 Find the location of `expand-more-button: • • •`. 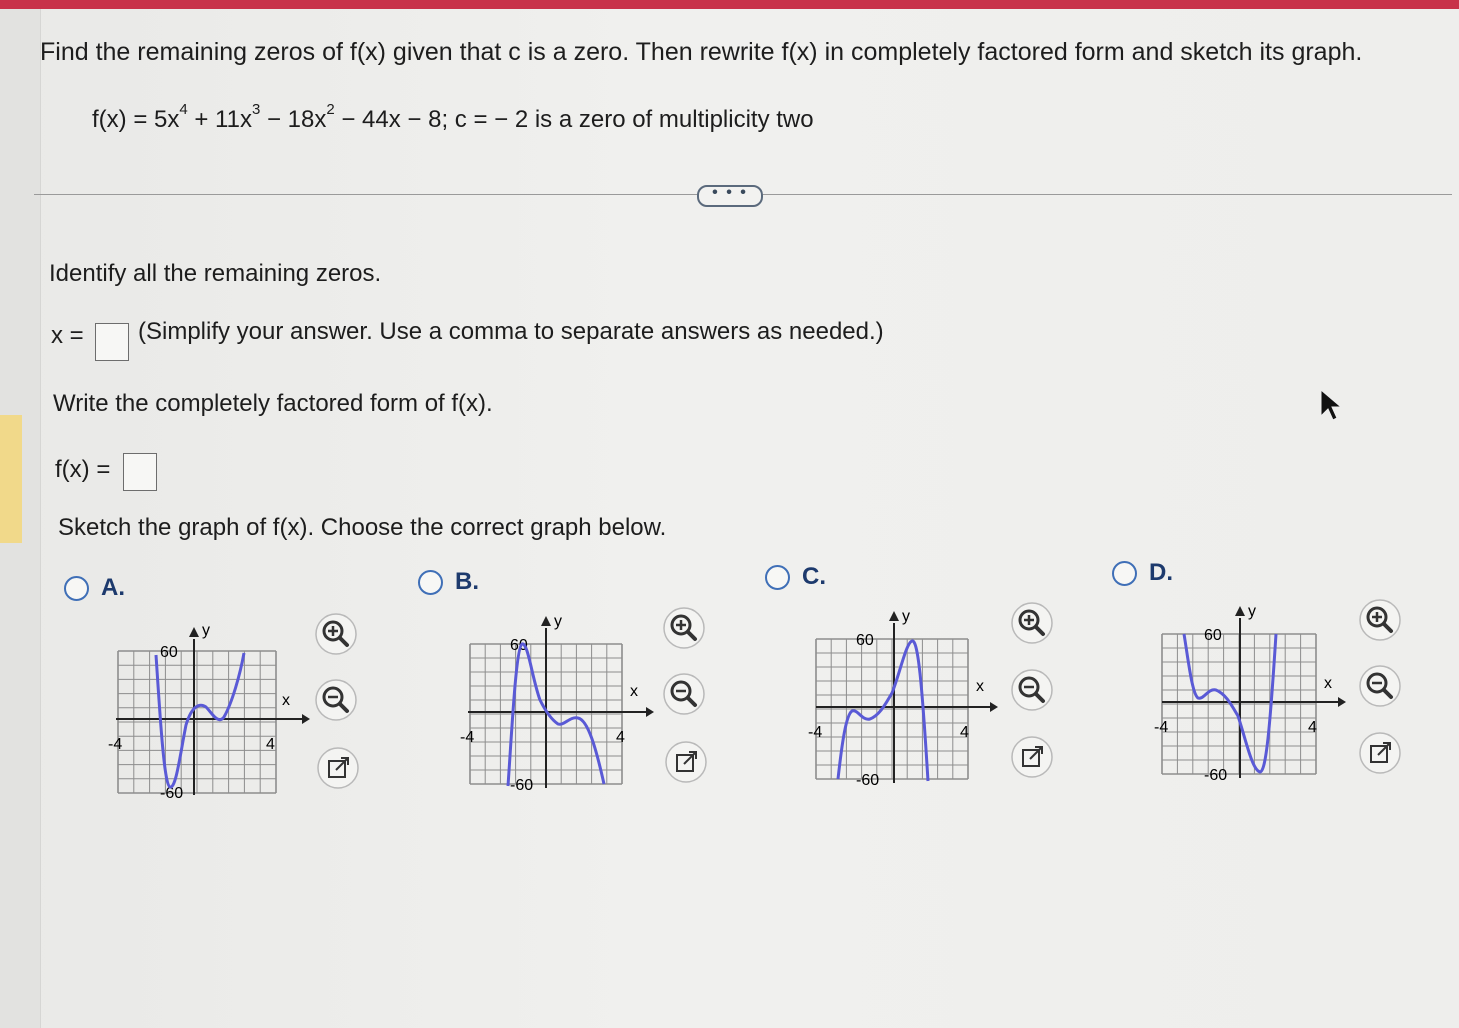

expand-more-button: • • • is located at coordinates (730, 196).